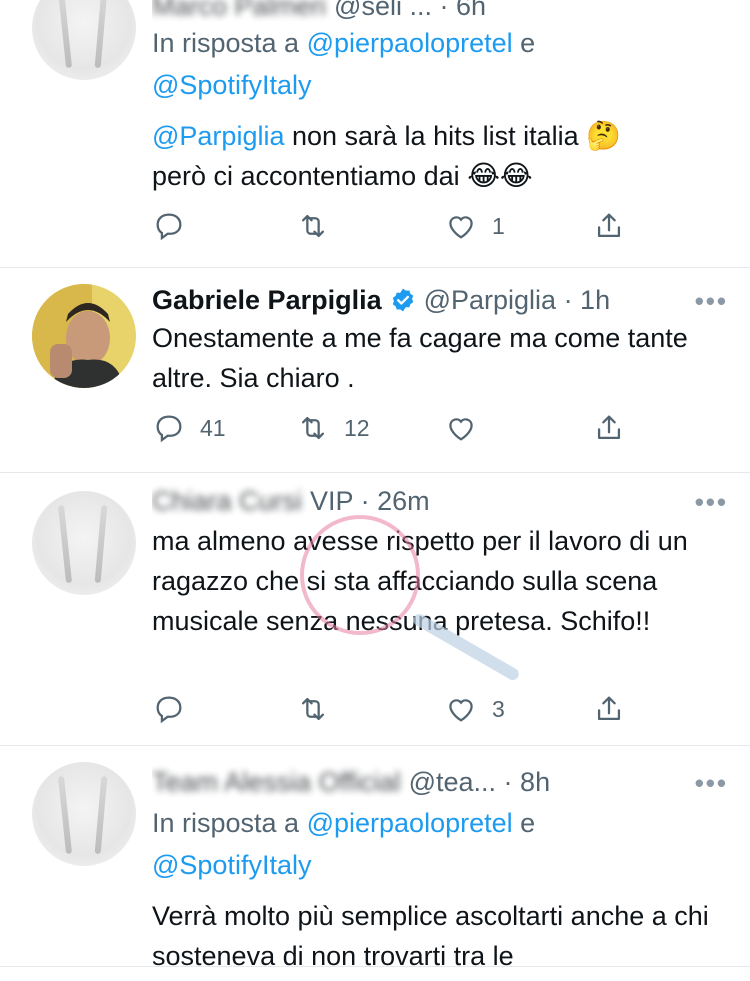 The width and height of the screenshot is (750, 981). I want to click on tweet-header: Team Alessia Official @tea... · 8h, so click(437, 782).